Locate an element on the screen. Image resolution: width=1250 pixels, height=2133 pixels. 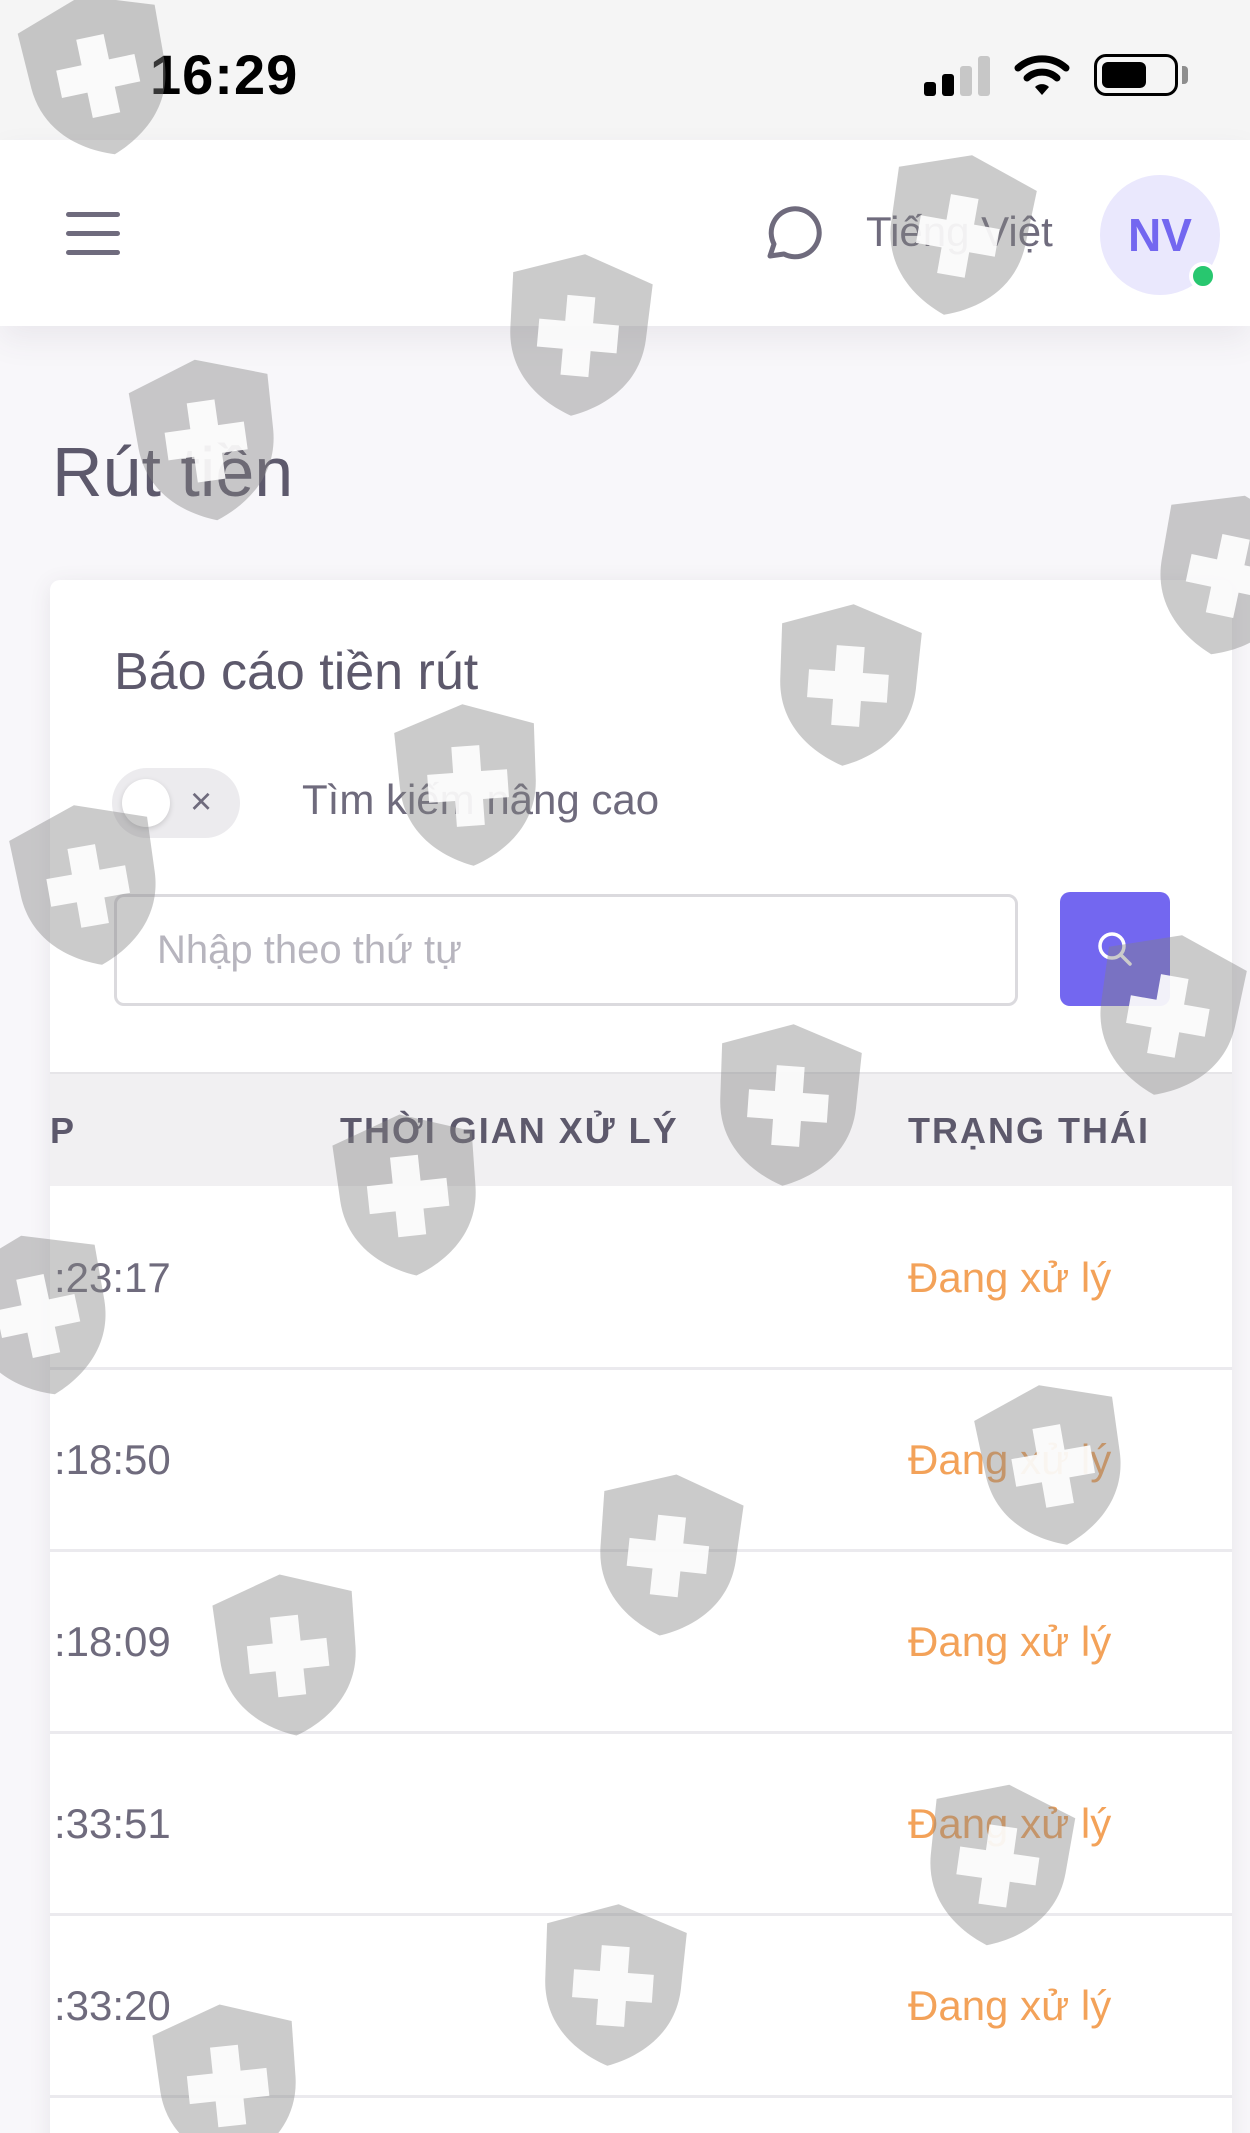
online-status-dot is located at coordinates (1203, 276).